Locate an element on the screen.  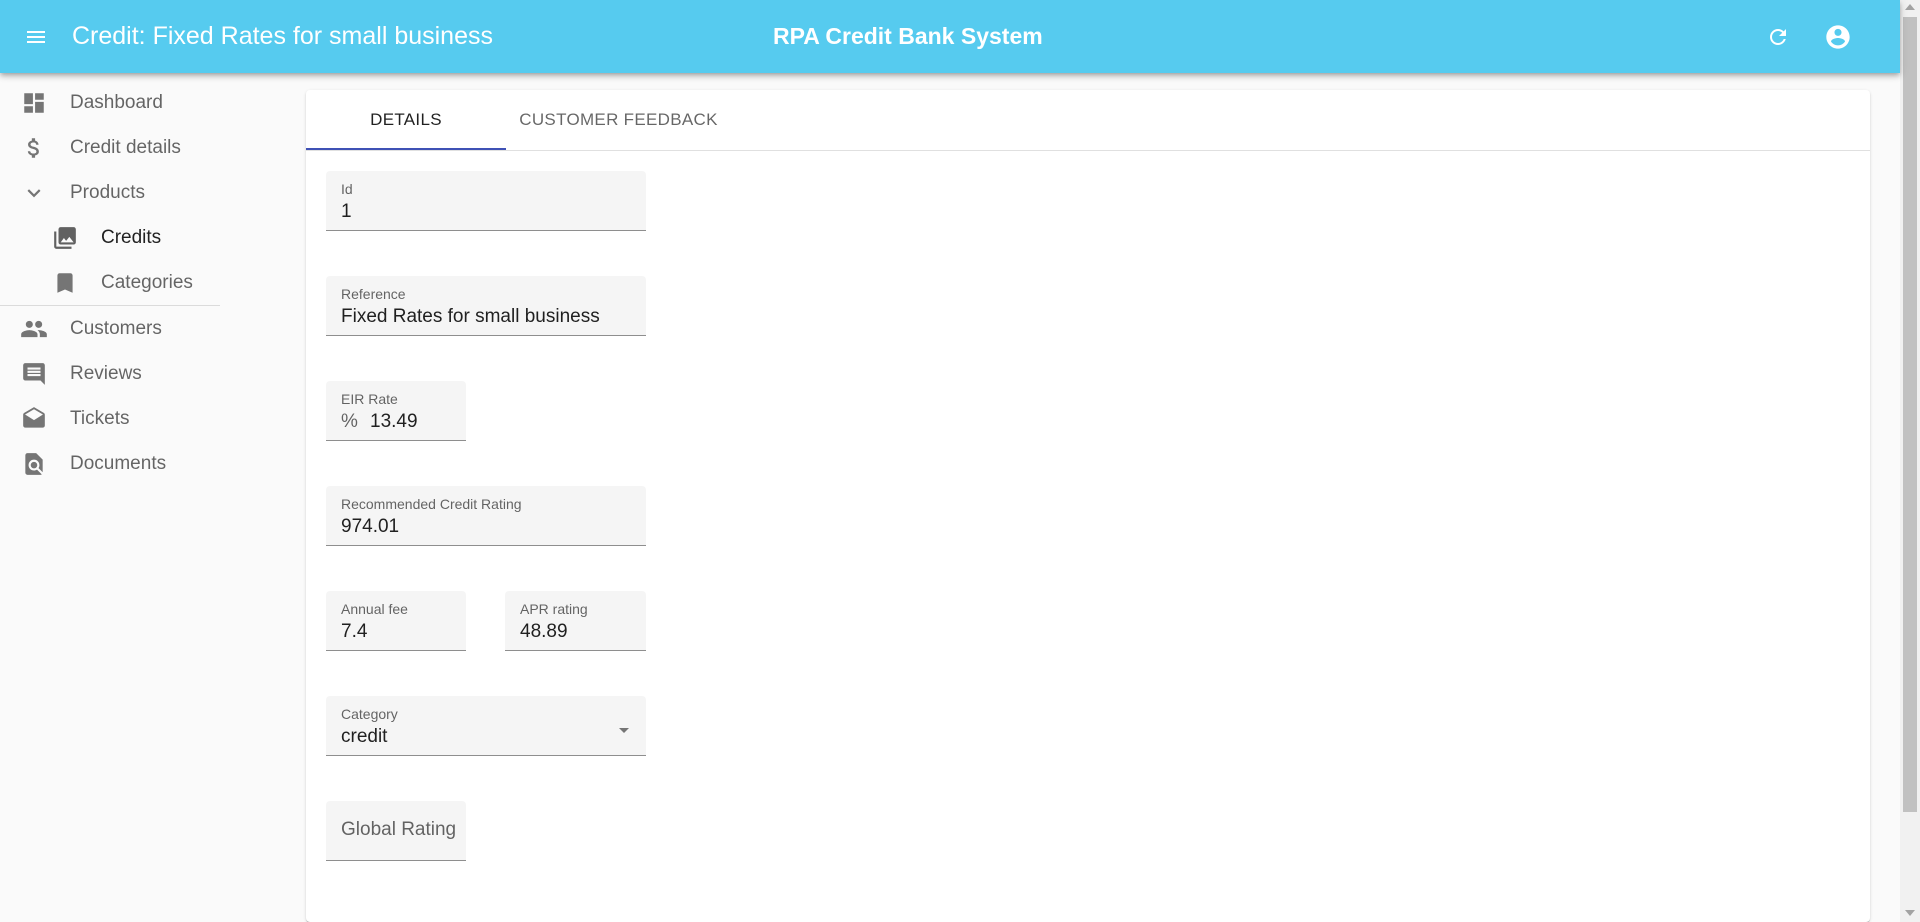
reference-label: Reference is located at coordinates (373, 294).